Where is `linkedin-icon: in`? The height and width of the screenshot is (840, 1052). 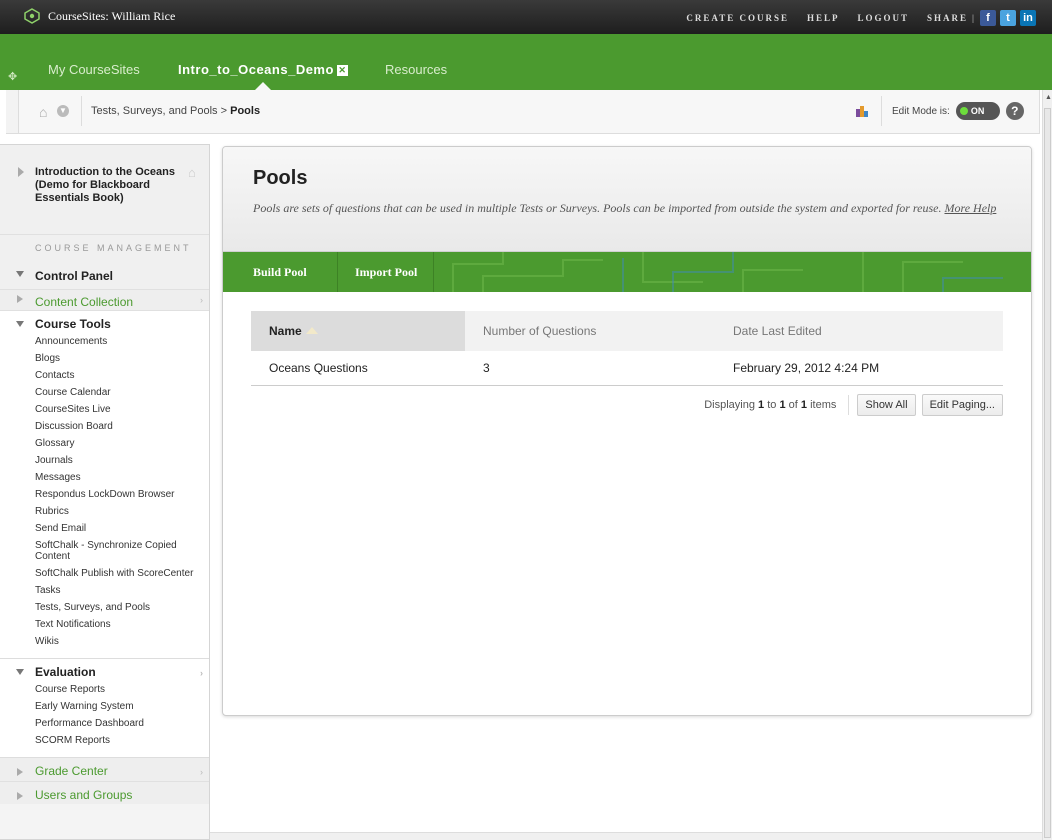
linkedin-icon: in is located at coordinates (1028, 18).